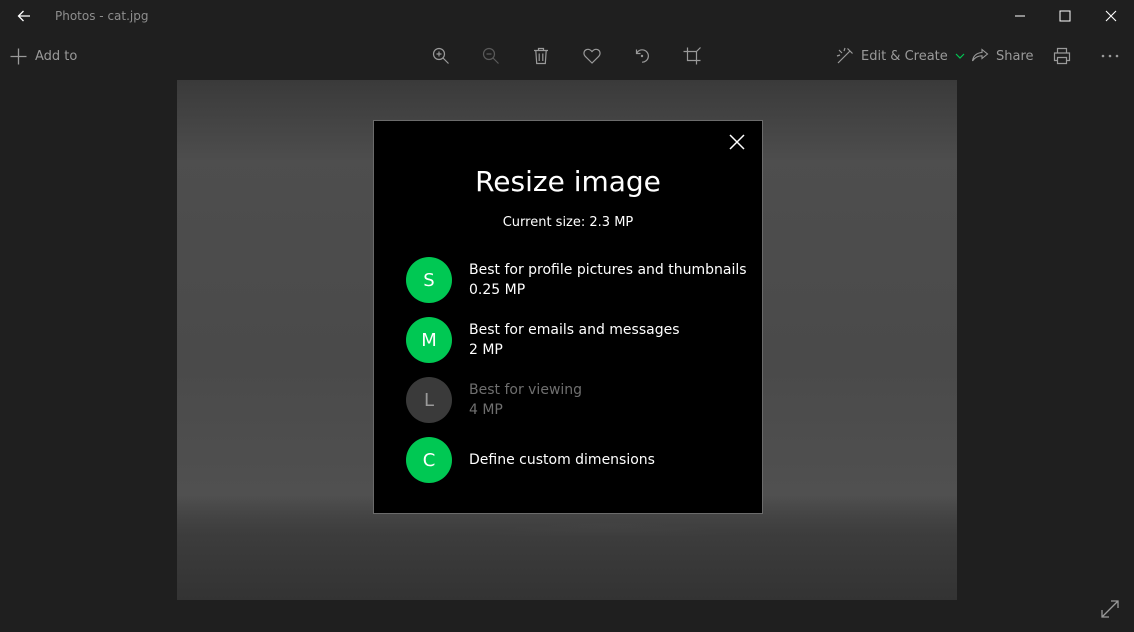  I want to click on delete-icon, so click(541, 56).